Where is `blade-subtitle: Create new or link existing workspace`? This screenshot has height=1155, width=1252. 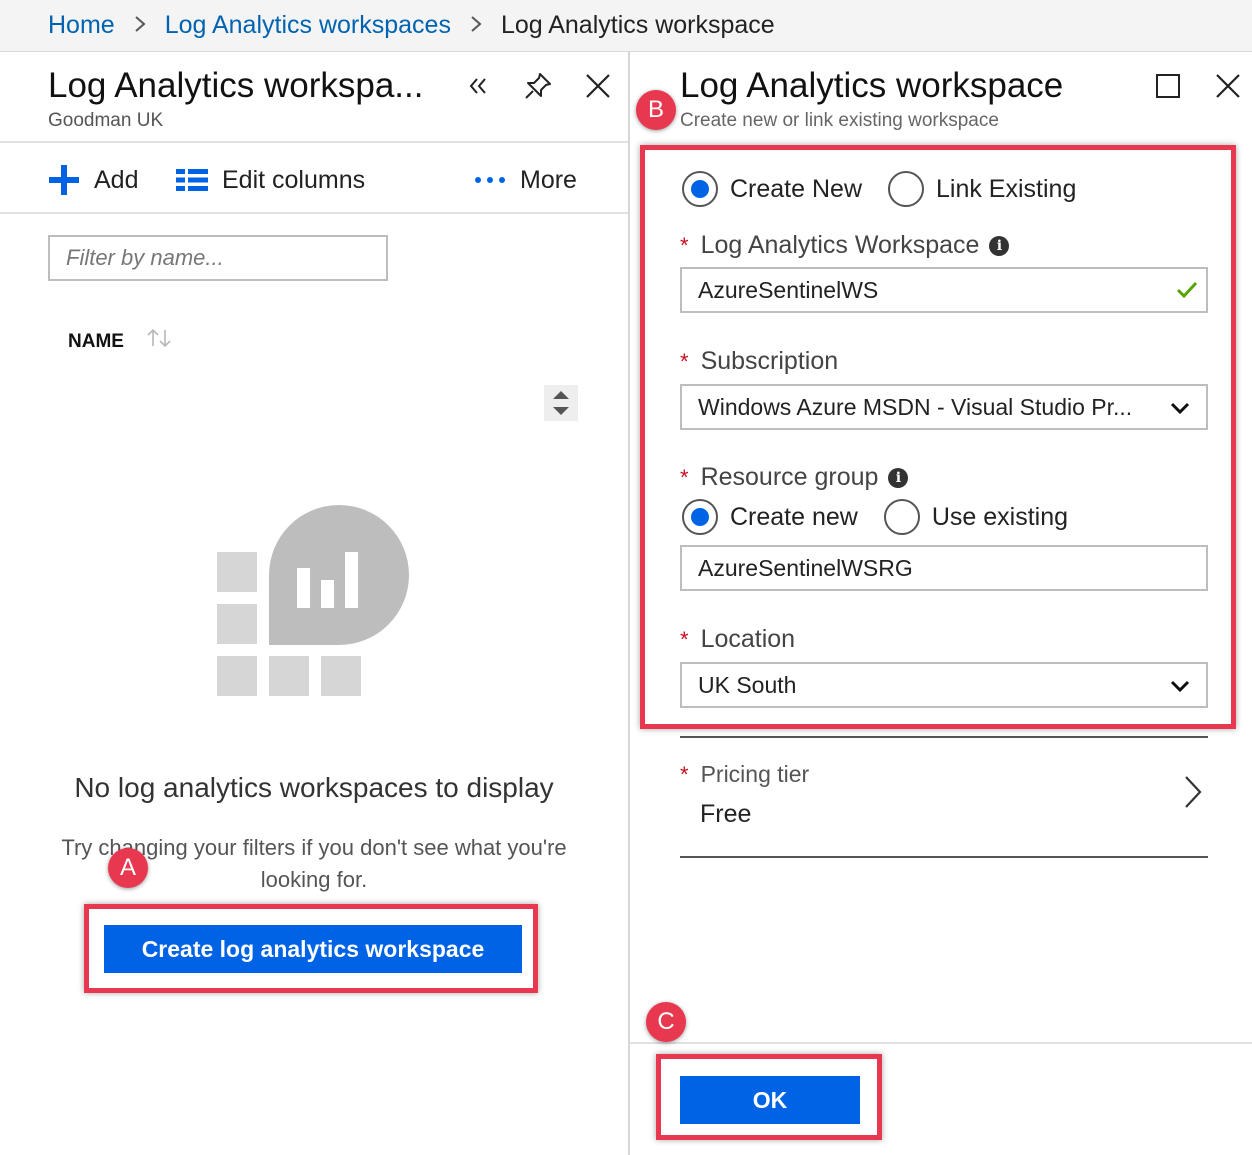
blade-subtitle: Create new or link existing workspace is located at coordinates (839, 120).